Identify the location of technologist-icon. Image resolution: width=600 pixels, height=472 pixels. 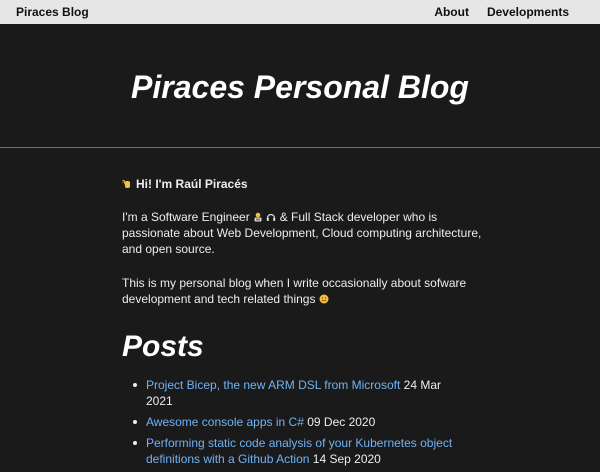
(258, 217).